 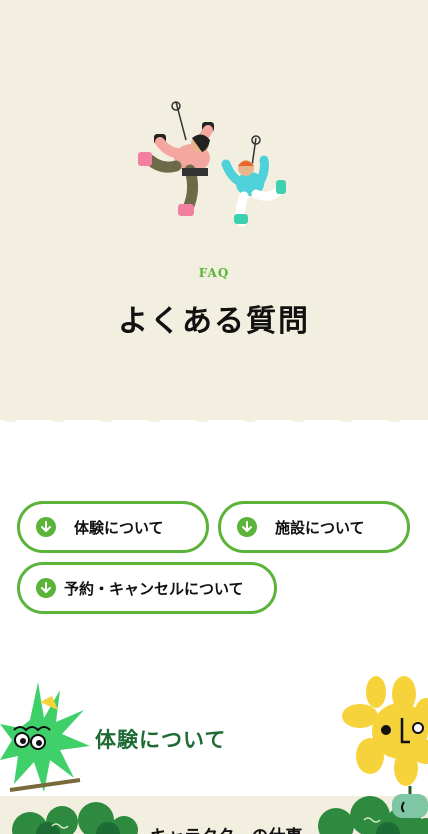 I want to click on category-button-reservation: 予約・キャンセルについて, so click(x=147, y=588).